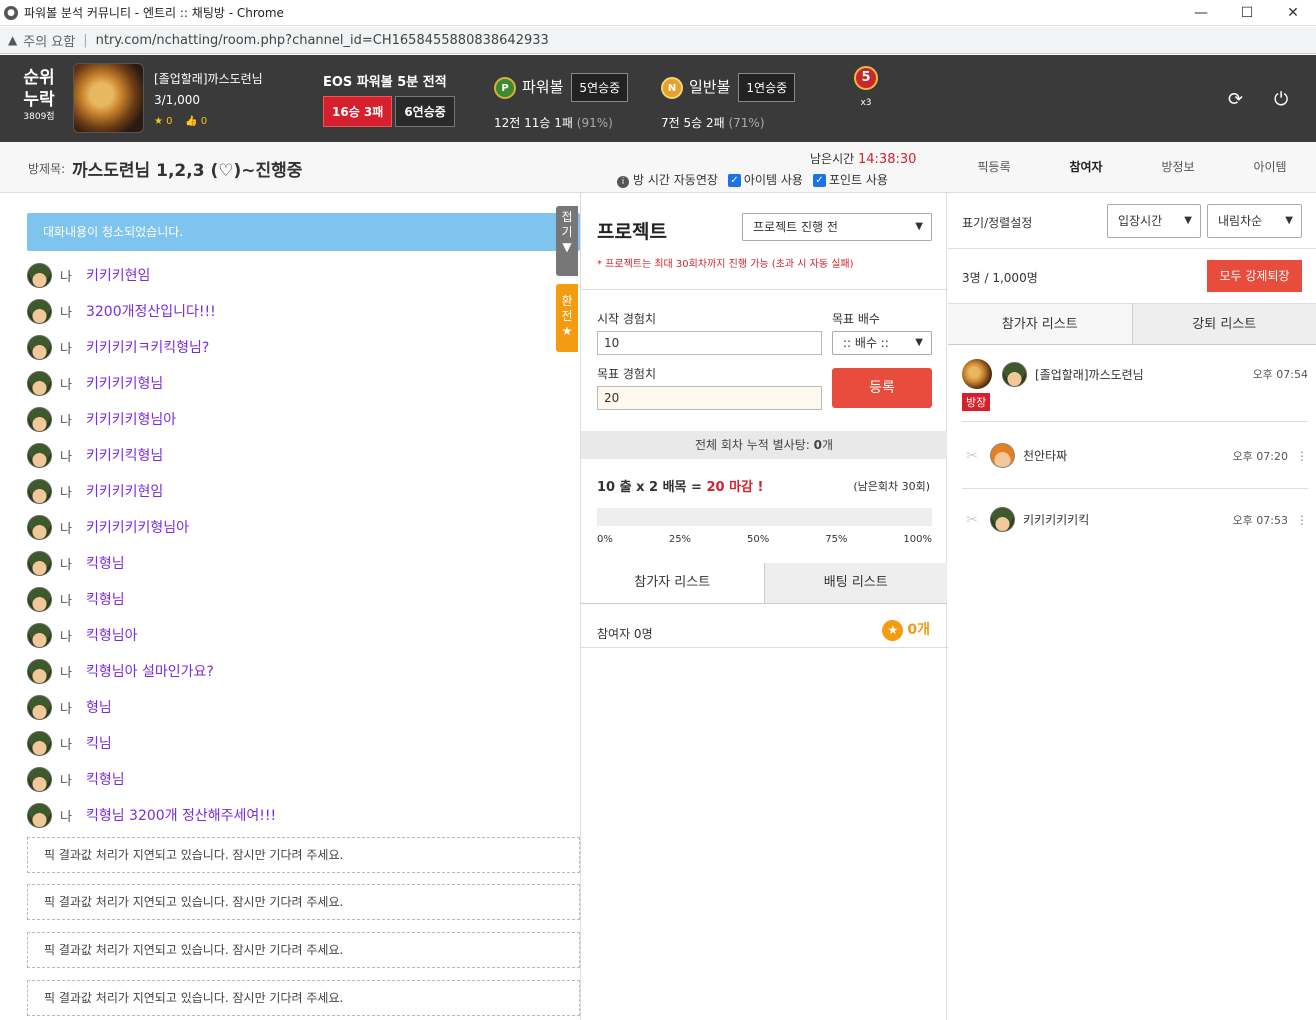  Describe the element at coordinates (1201, 13) in the screenshot. I see `minimize-icon: —` at that location.